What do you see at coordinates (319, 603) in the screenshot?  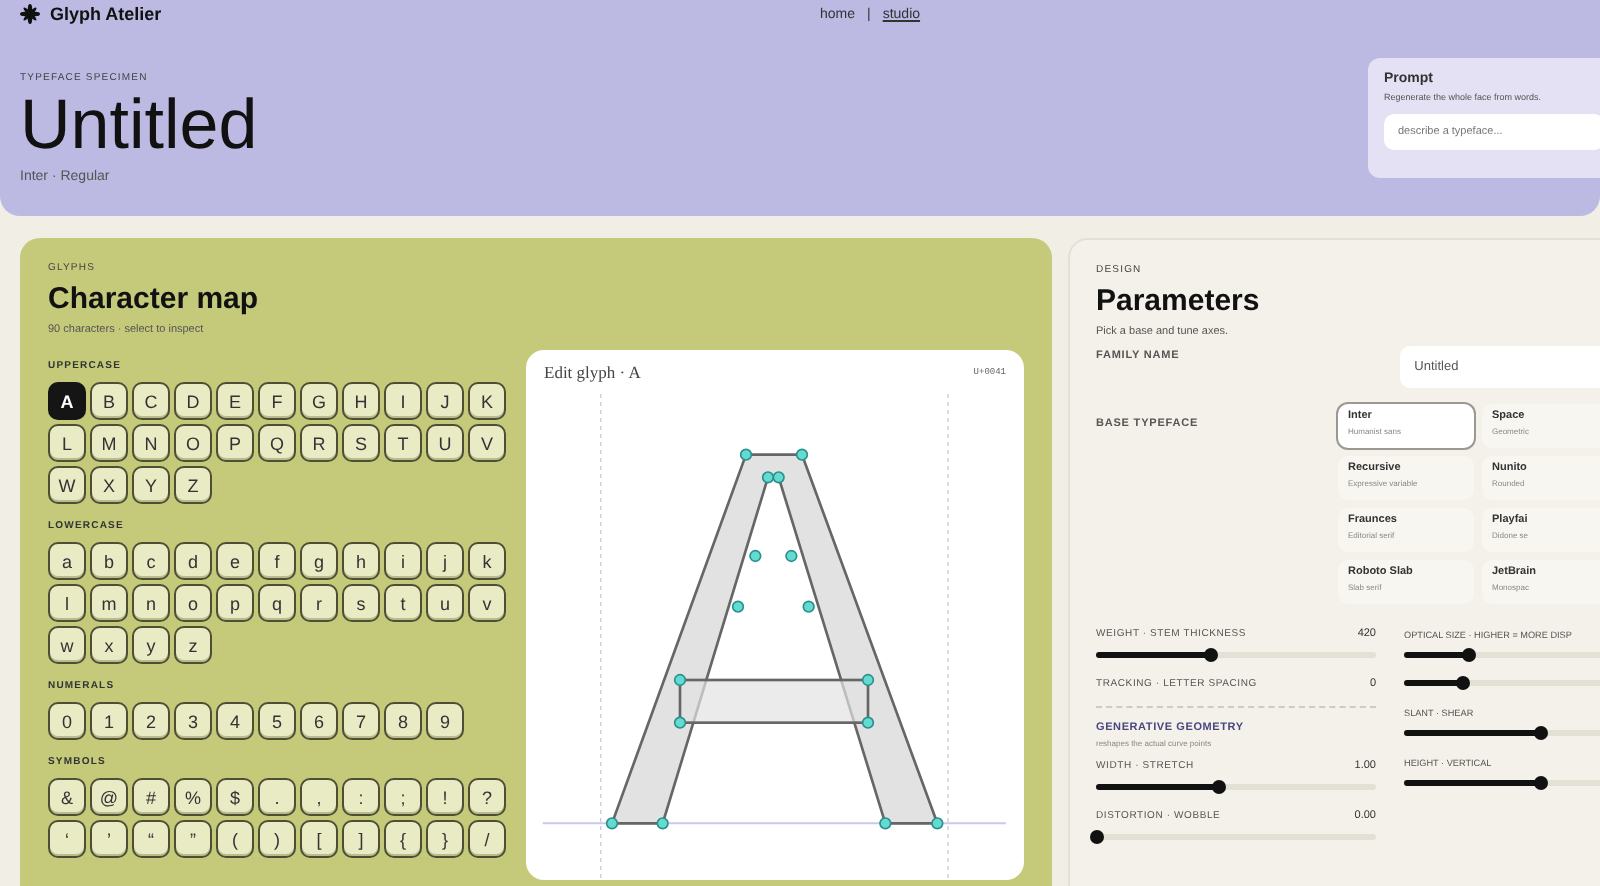 I see `glyph-key: r` at bounding box center [319, 603].